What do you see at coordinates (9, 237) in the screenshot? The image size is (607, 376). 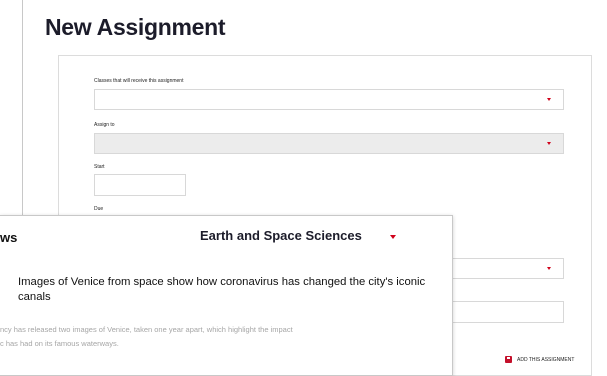 I see `news-heading: ws` at bounding box center [9, 237].